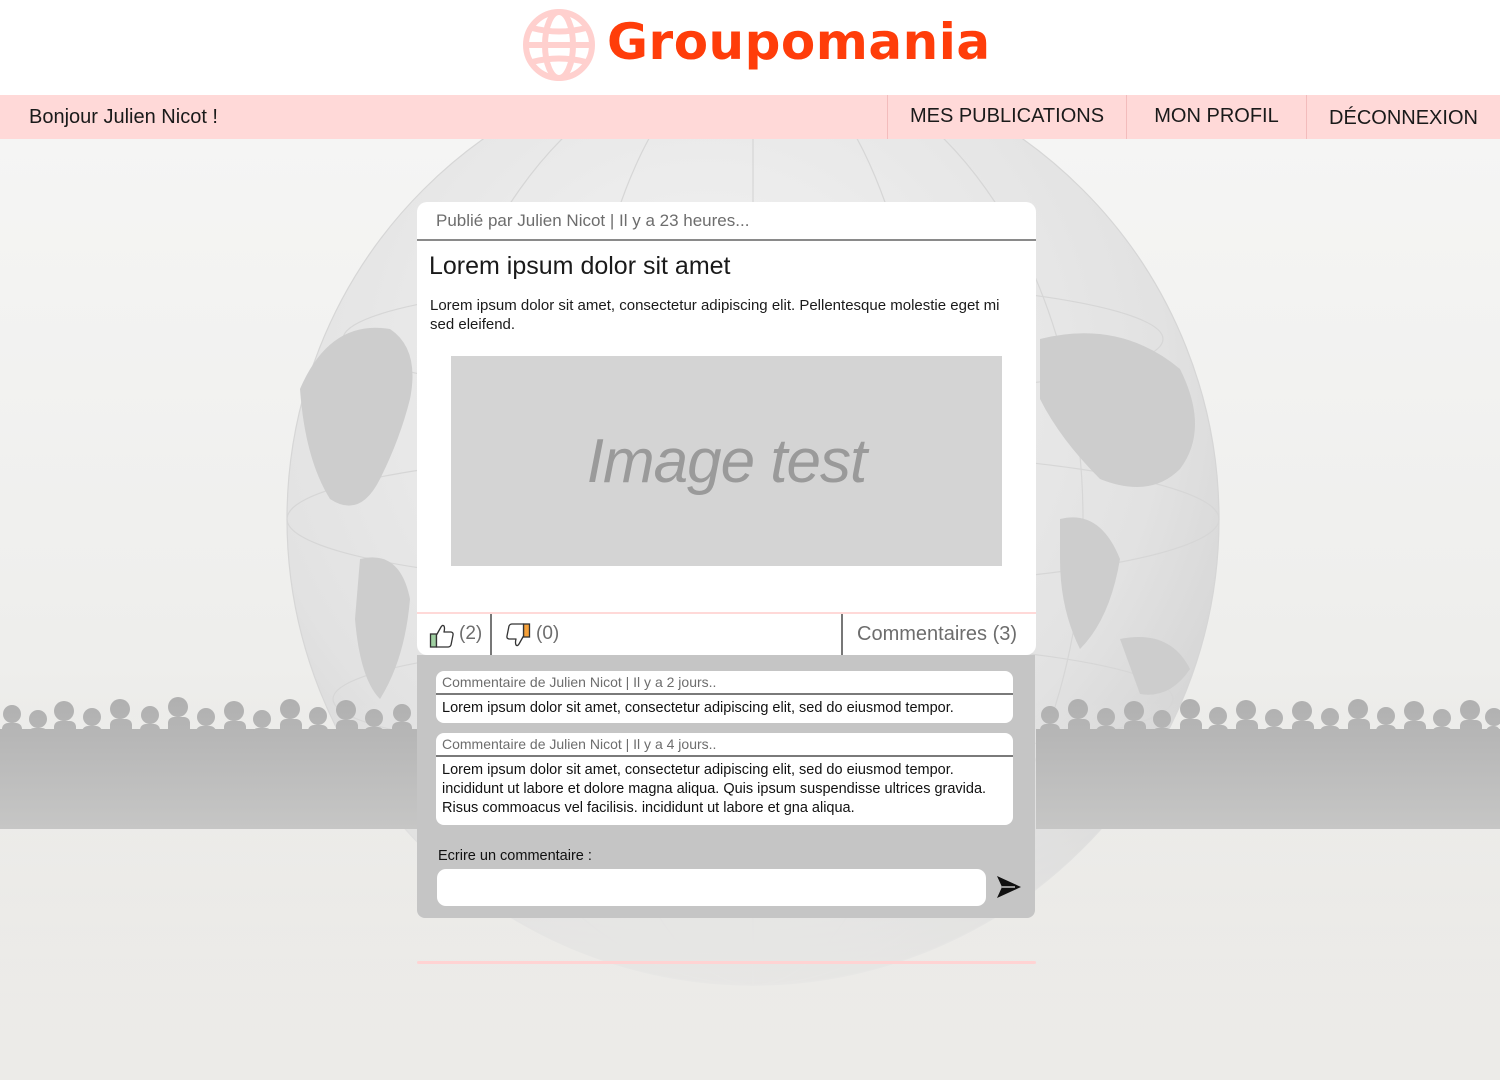 This screenshot has height=1080, width=1500. I want to click on nav-my-publications: MES PUBLICATIONS, so click(1006, 117).